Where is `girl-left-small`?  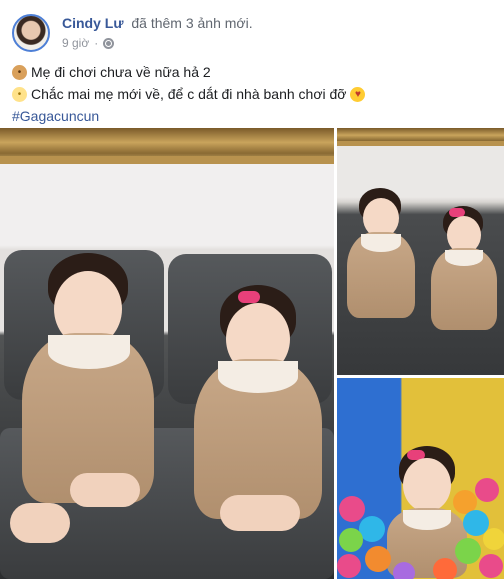 girl-left-small is located at coordinates (381, 258).